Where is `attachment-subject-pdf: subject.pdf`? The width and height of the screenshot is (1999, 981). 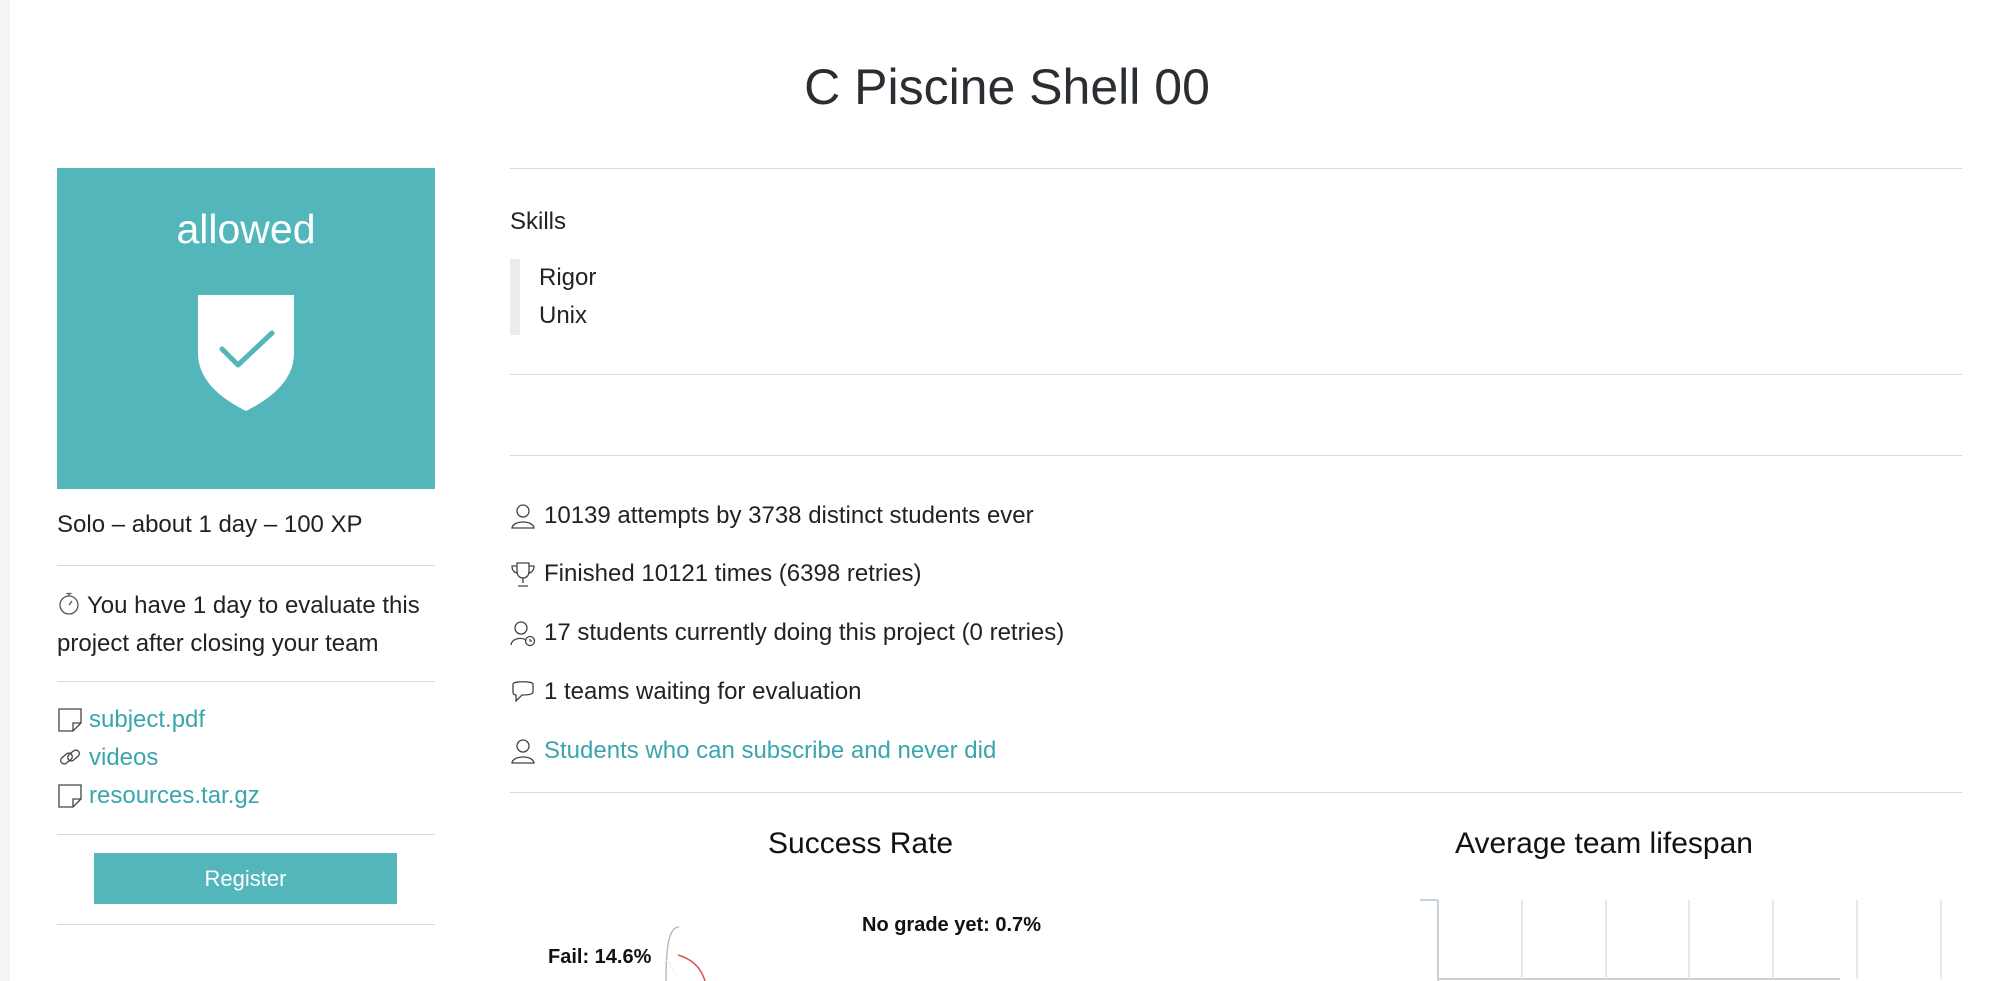
attachment-subject-pdf: subject.pdf is located at coordinates (158, 720).